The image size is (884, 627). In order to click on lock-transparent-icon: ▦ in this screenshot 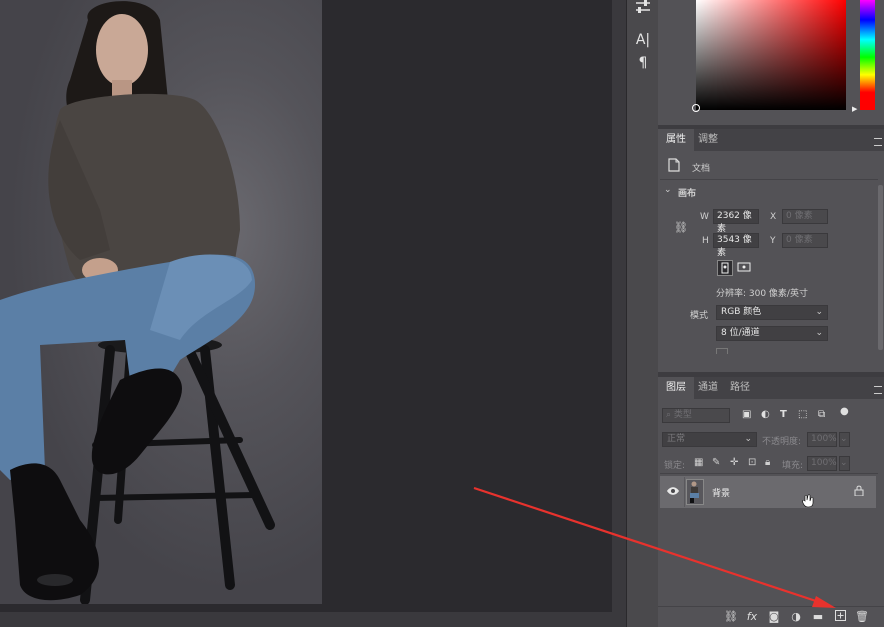, I will do `click(698, 462)`.